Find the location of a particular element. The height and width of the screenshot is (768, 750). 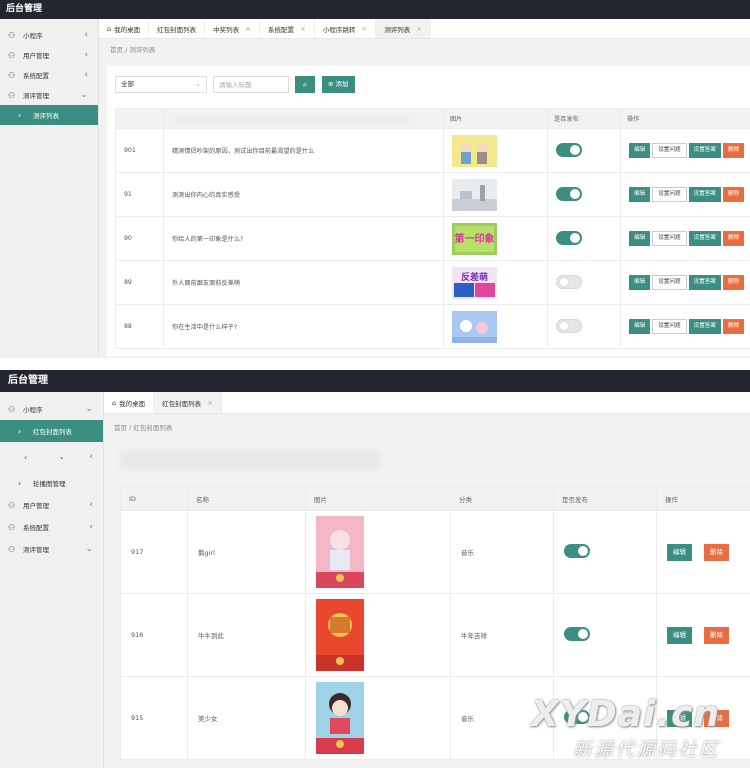

sidebar-item-label: 测评列表 is located at coordinates (46, 116).